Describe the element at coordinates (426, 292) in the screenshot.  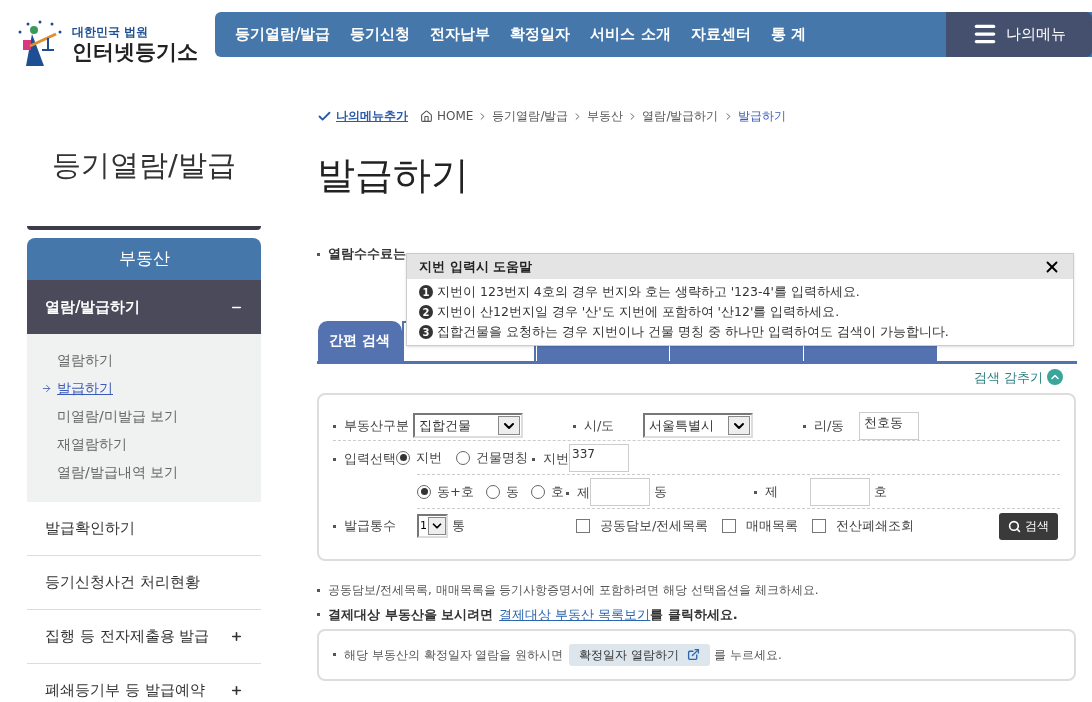
I see `step-number: 1` at that location.